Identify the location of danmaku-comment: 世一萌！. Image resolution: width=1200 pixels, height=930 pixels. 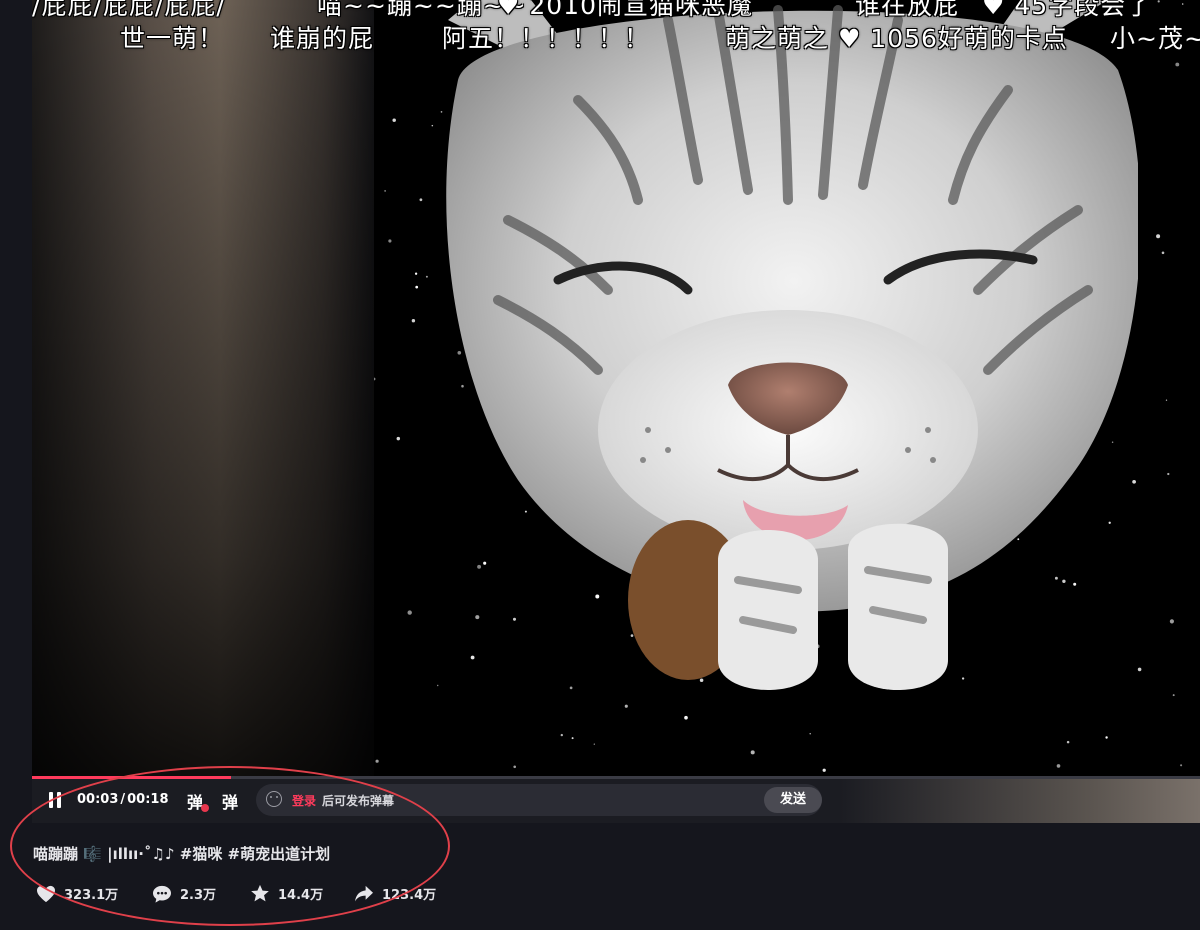
(172, 38).